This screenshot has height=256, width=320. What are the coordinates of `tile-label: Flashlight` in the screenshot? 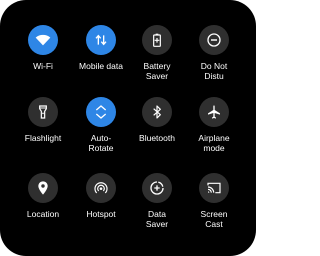 It's located at (43, 138).